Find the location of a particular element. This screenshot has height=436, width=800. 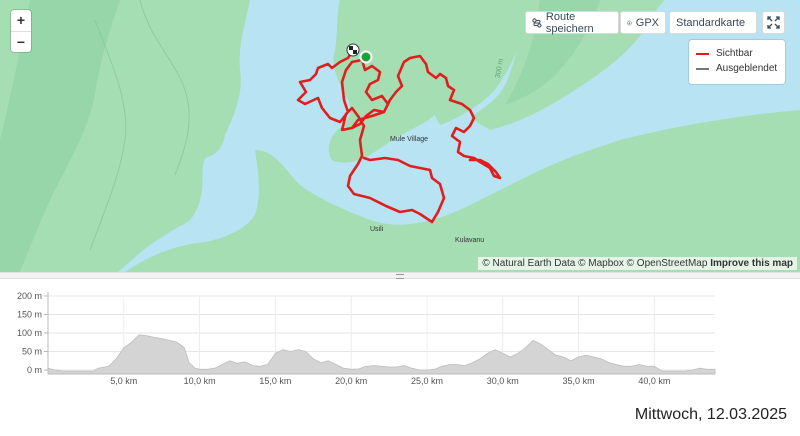

save-route-button: Route speichern is located at coordinates (572, 22).